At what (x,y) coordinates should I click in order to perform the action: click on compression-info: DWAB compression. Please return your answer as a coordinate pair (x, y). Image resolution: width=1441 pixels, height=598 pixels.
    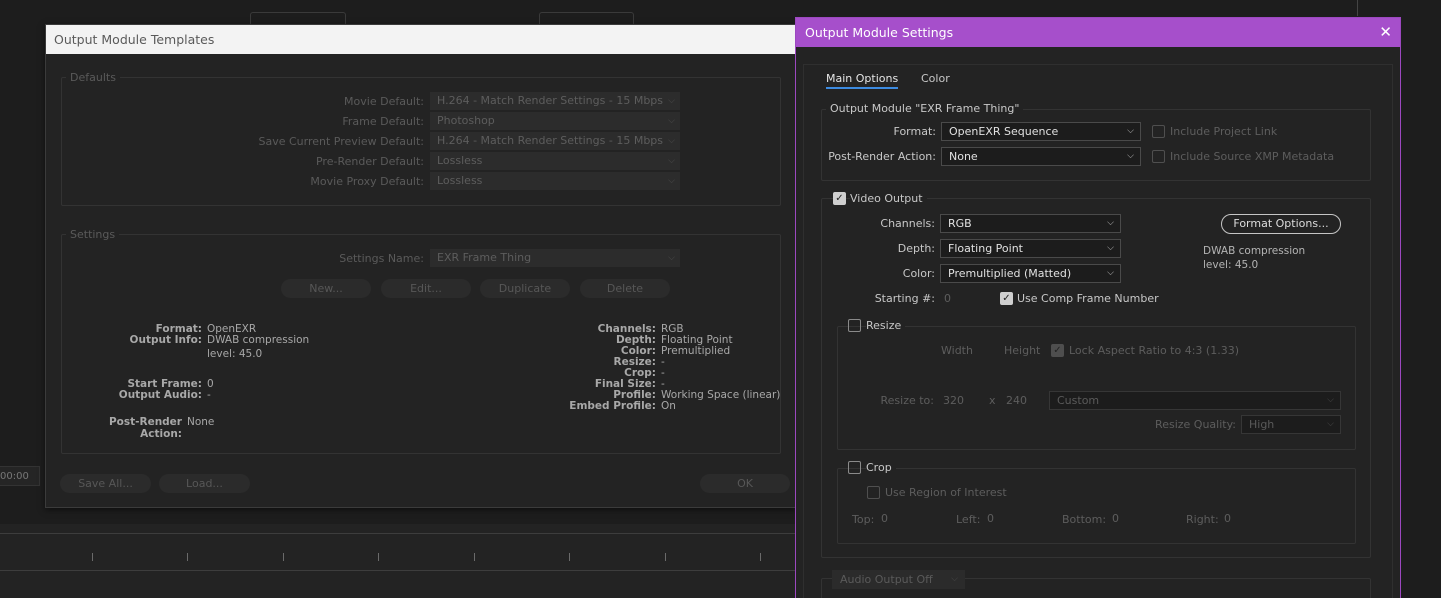
    Looking at the image, I should click on (1254, 251).